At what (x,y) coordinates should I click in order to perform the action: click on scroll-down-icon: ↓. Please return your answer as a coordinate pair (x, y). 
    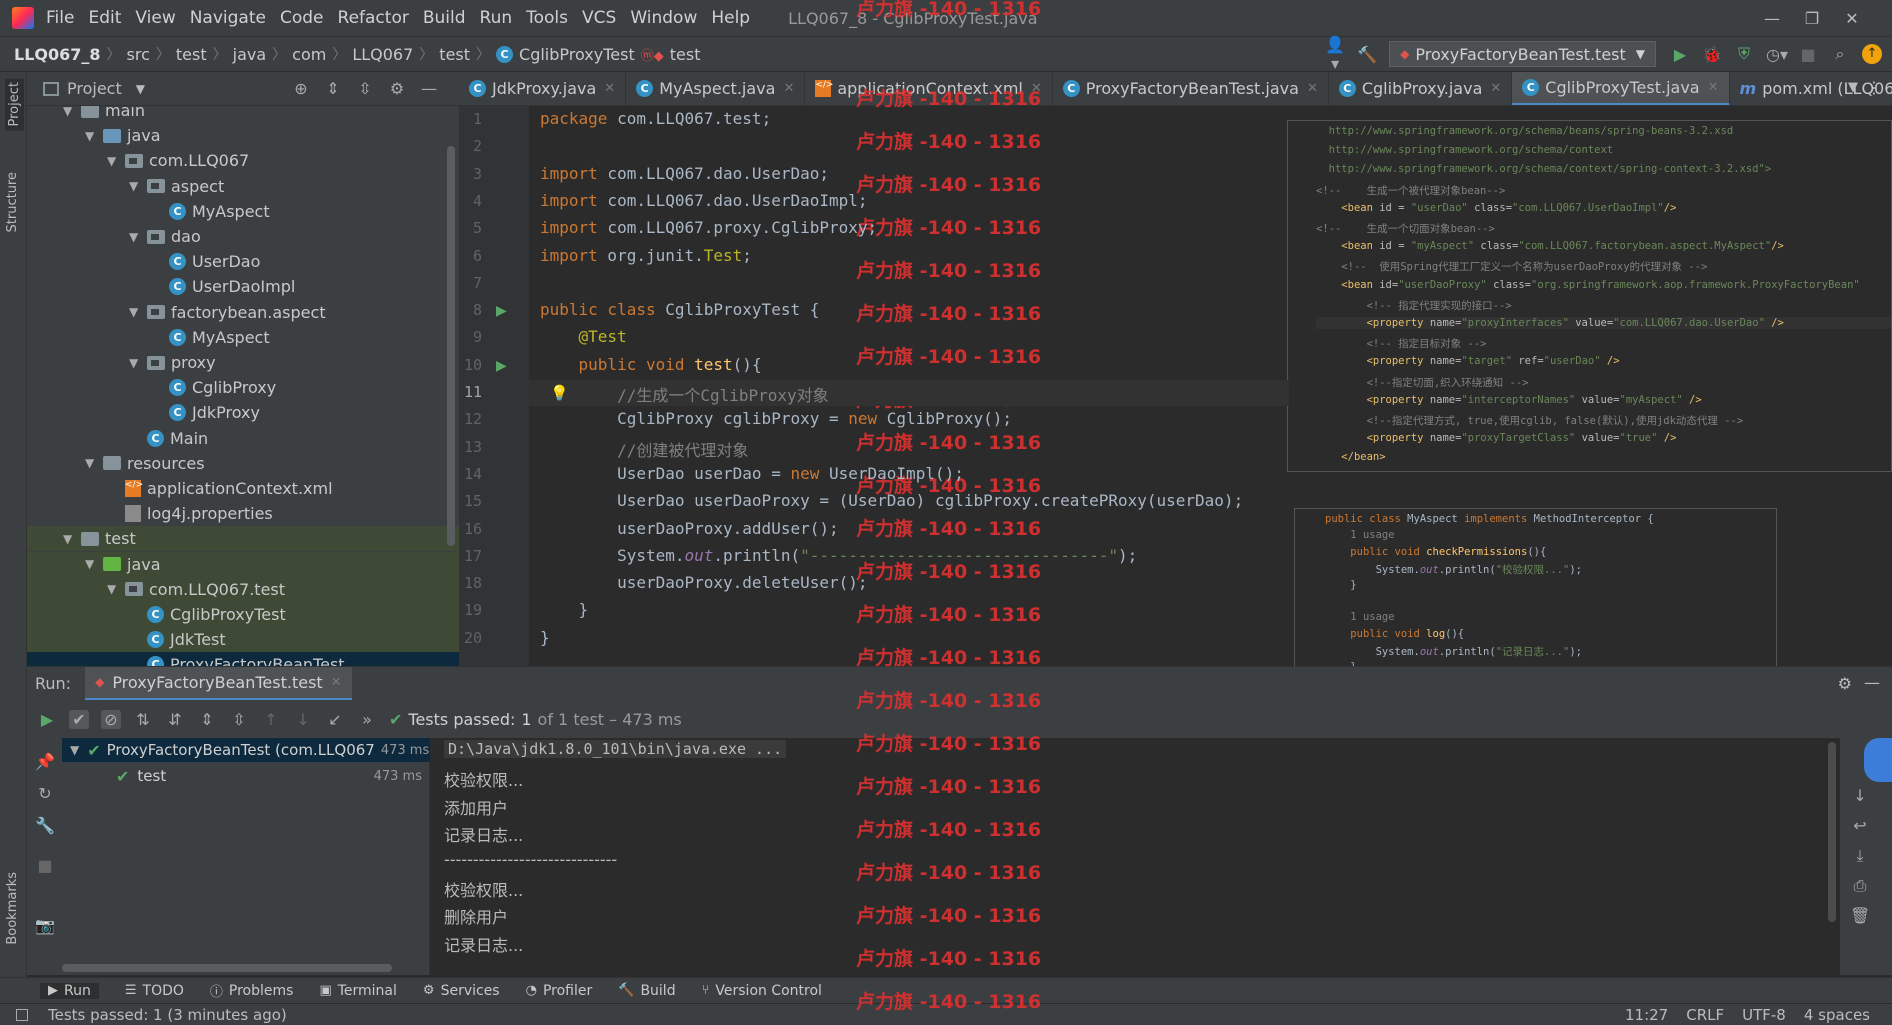
    Looking at the image, I should click on (1860, 795).